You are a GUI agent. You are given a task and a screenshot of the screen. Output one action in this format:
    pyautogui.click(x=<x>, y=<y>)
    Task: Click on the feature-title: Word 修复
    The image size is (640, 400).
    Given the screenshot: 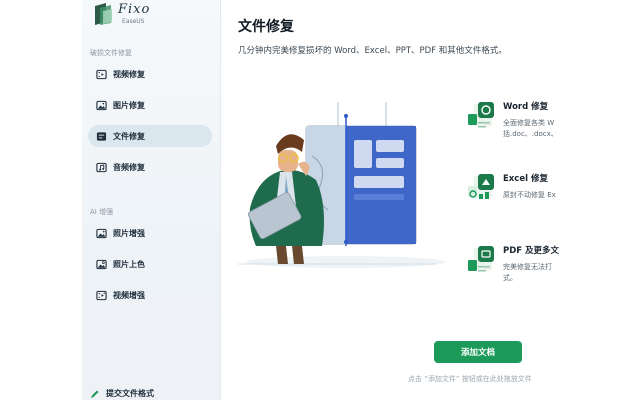 What is the action you would take?
    pyautogui.click(x=526, y=107)
    